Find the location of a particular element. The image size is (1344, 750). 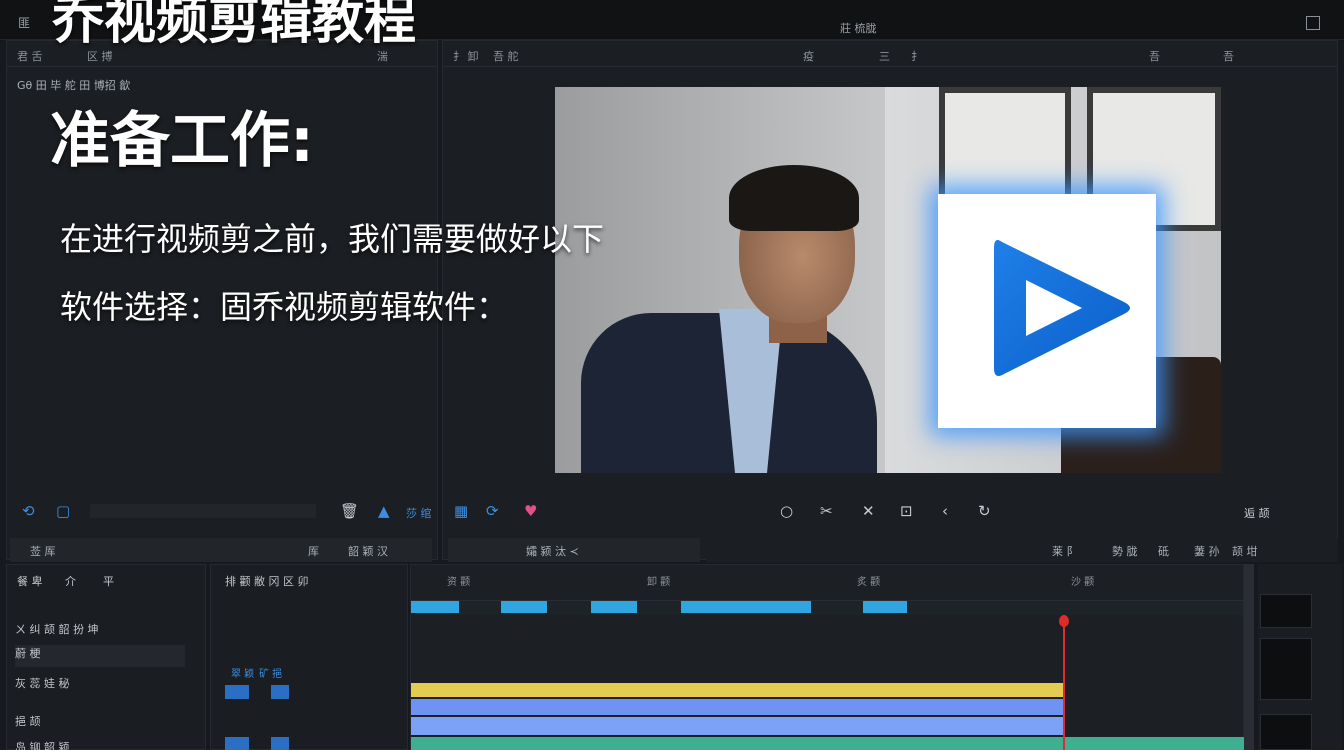

source-info-label: Gθ 田 毕 舵 田 博招 歙 is located at coordinates (74, 85).